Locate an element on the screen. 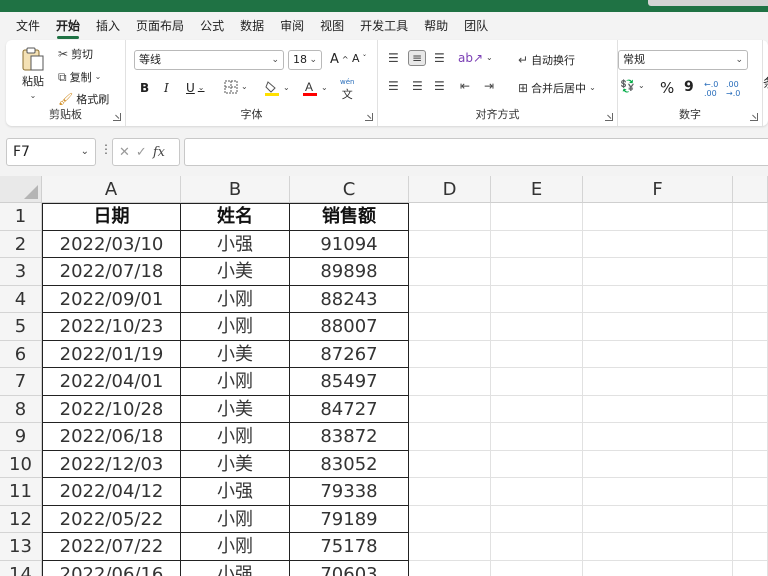 This screenshot has width=768, height=576. dialog-launcher-icon is located at coordinates (369, 117).